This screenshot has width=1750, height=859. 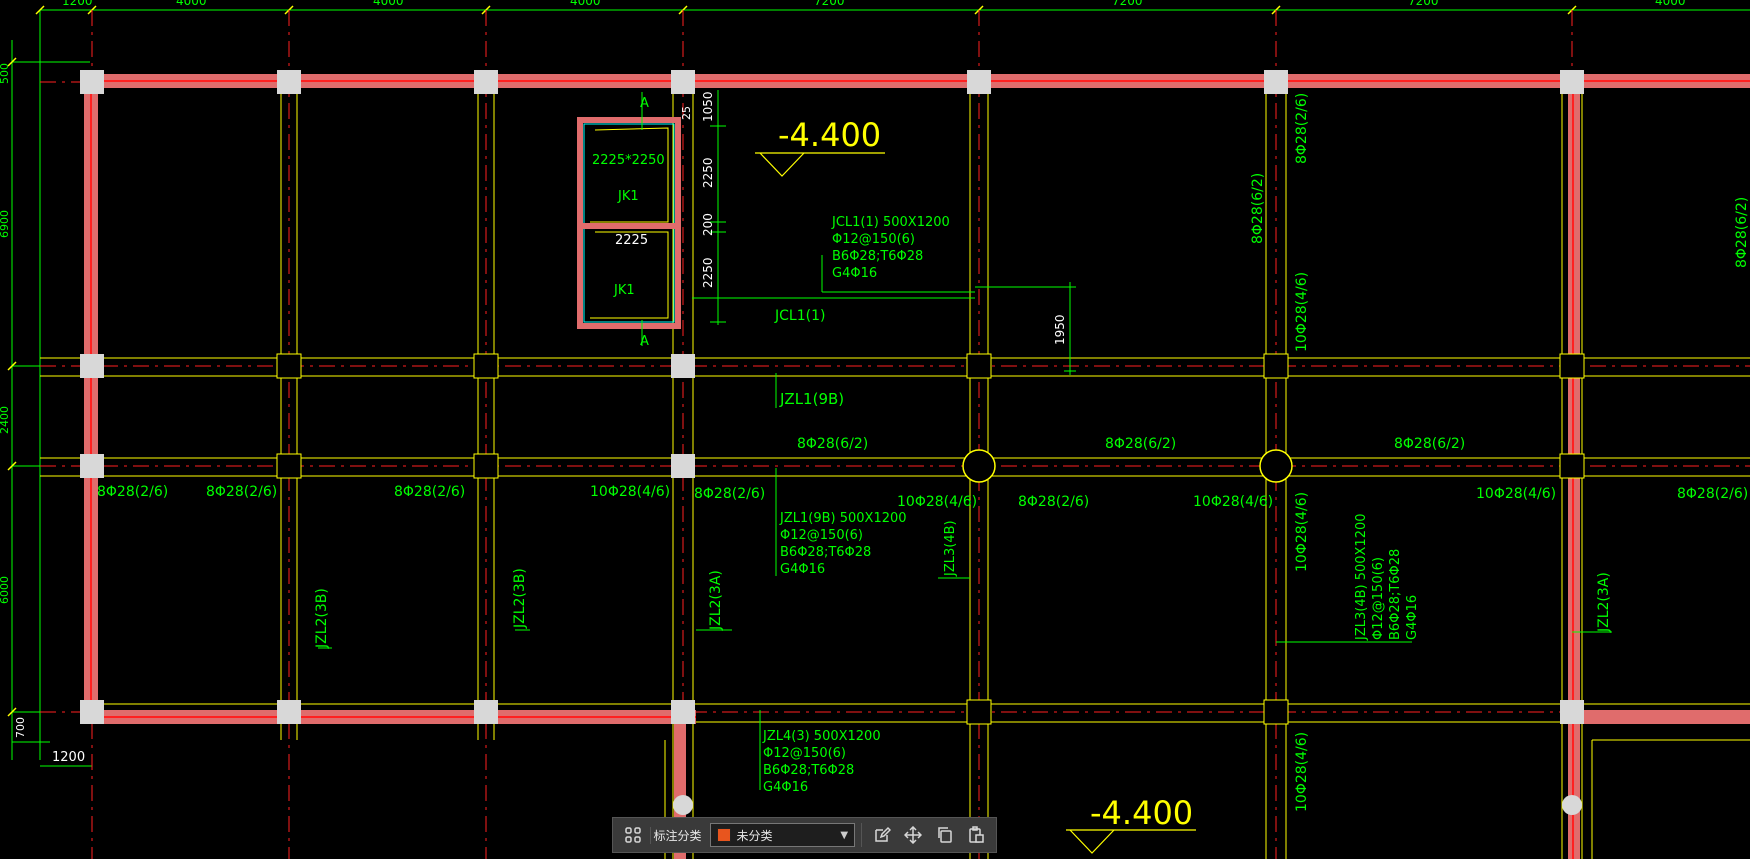 What do you see at coordinates (821, 535) in the screenshot?
I see `jzl1-stirrup: Φ12@150(6)` at bounding box center [821, 535].